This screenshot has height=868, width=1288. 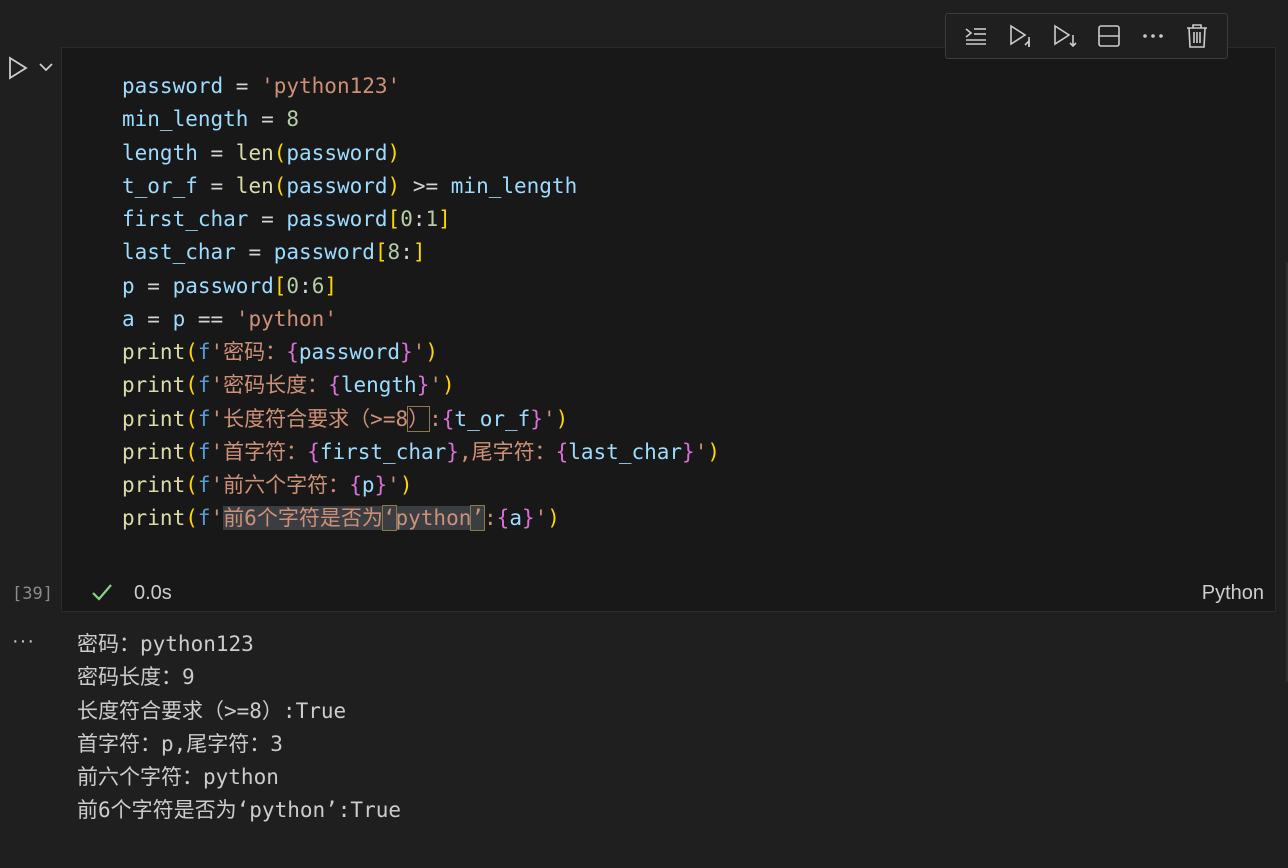 I want to click on code-token: 前6个字符是否为, so click(x=303, y=518).